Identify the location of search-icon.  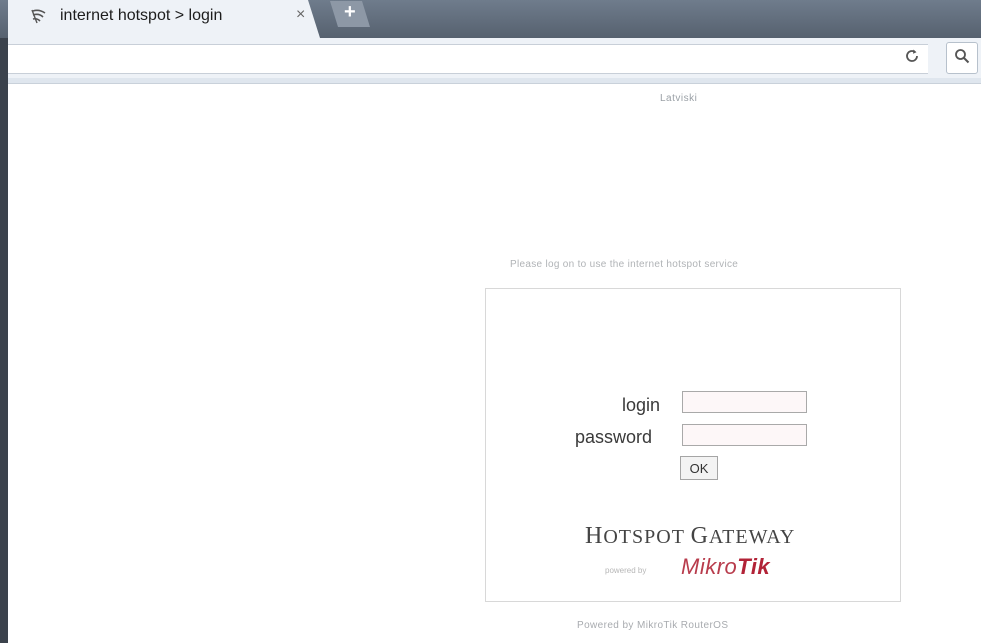
(962, 58).